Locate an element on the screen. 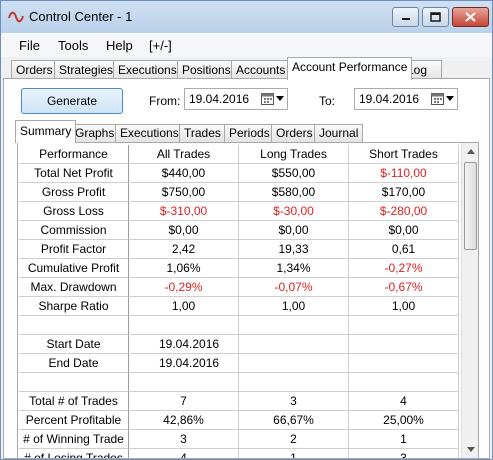 The width and height of the screenshot is (493, 460). tab-orders: Orders is located at coordinates (34, 70).